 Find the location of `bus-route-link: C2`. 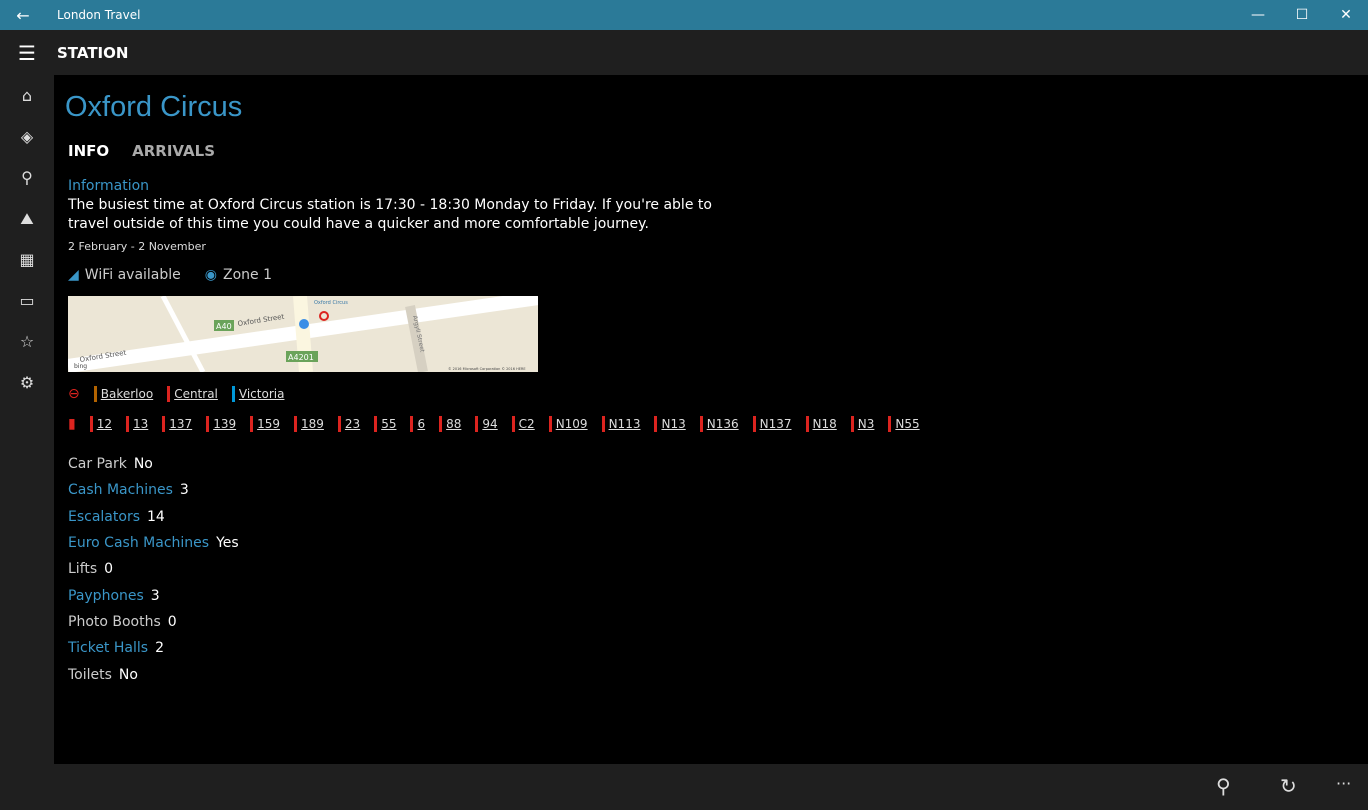

bus-route-link: C2 is located at coordinates (523, 424).